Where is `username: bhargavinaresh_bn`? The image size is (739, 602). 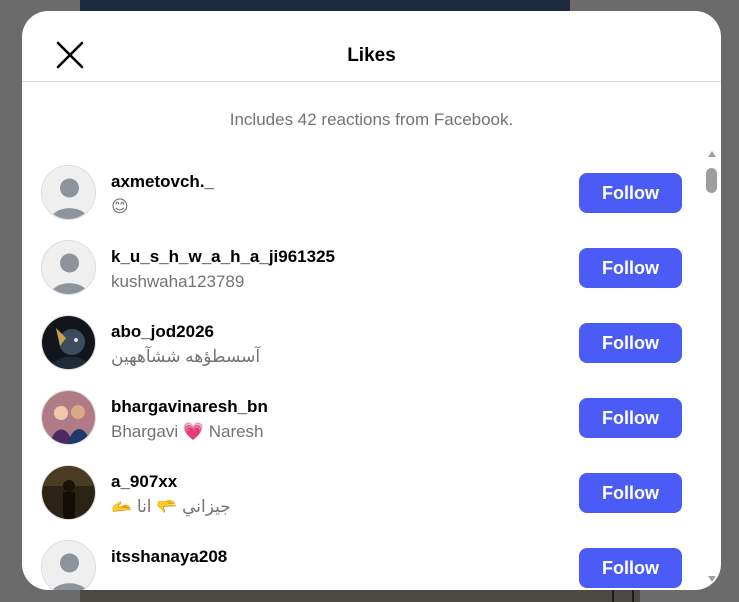
username: bhargavinaresh_bn is located at coordinates (189, 406).